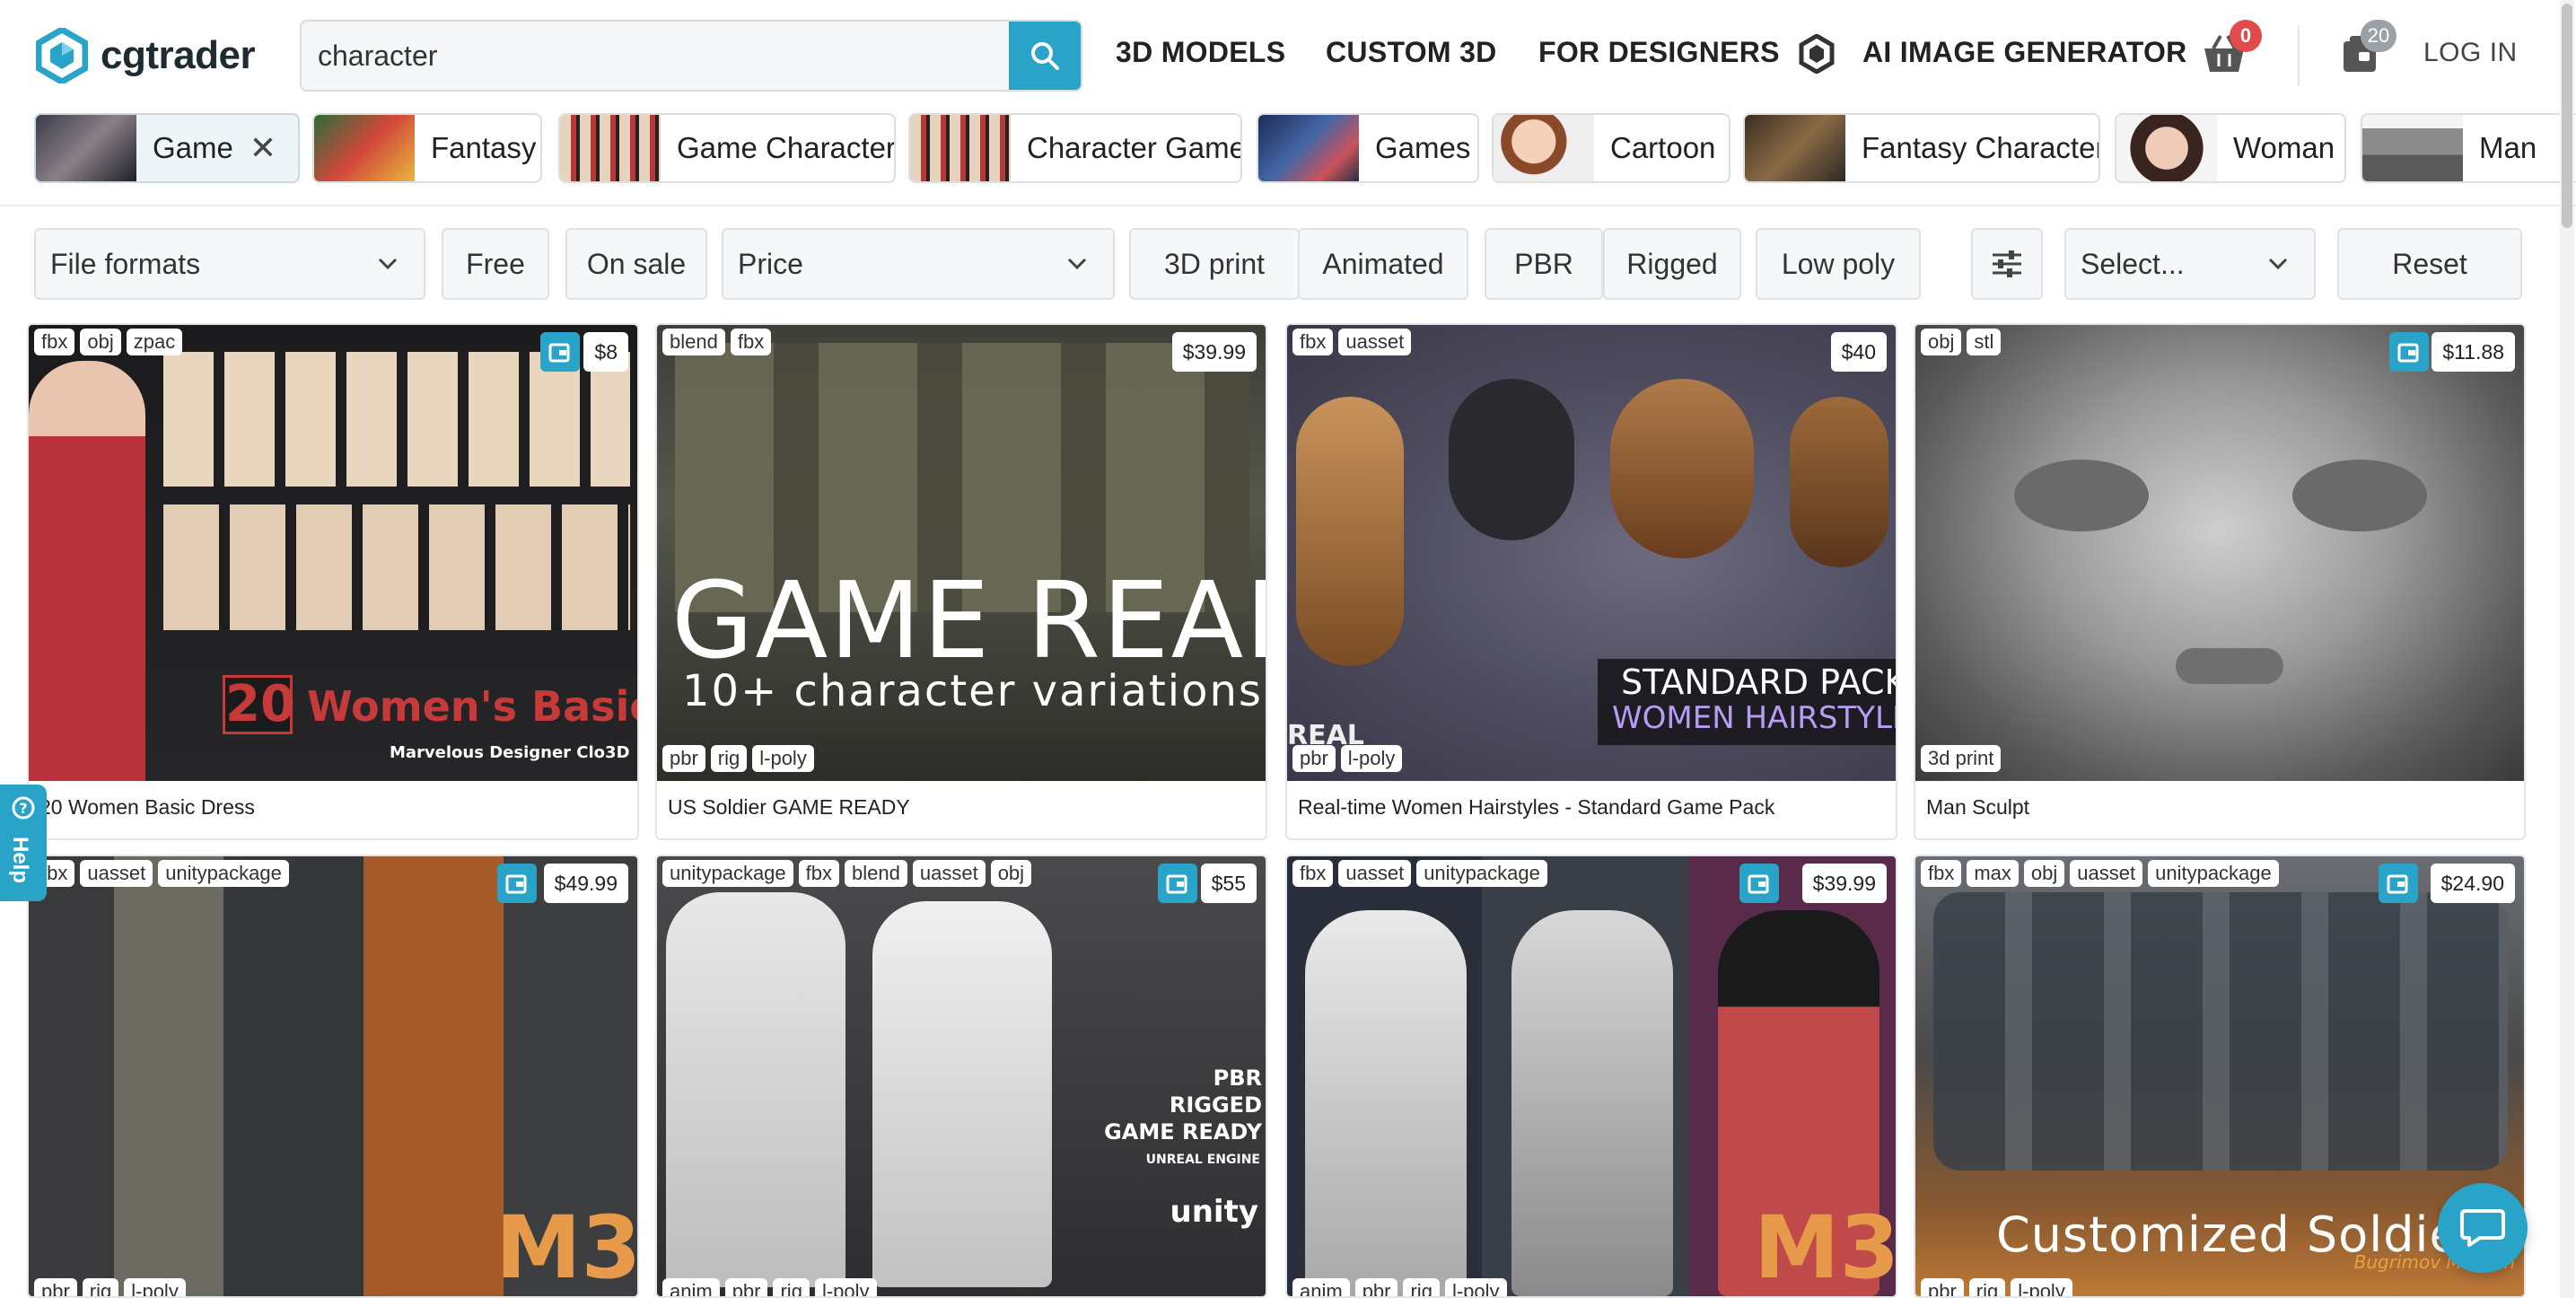 Image resolution: width=2576 pixels, height=1298 pixels. What do you see at coordinates (495, 264) in the screenshot?
I see `free-filter-button: Free` at bounding box center [495, 264].